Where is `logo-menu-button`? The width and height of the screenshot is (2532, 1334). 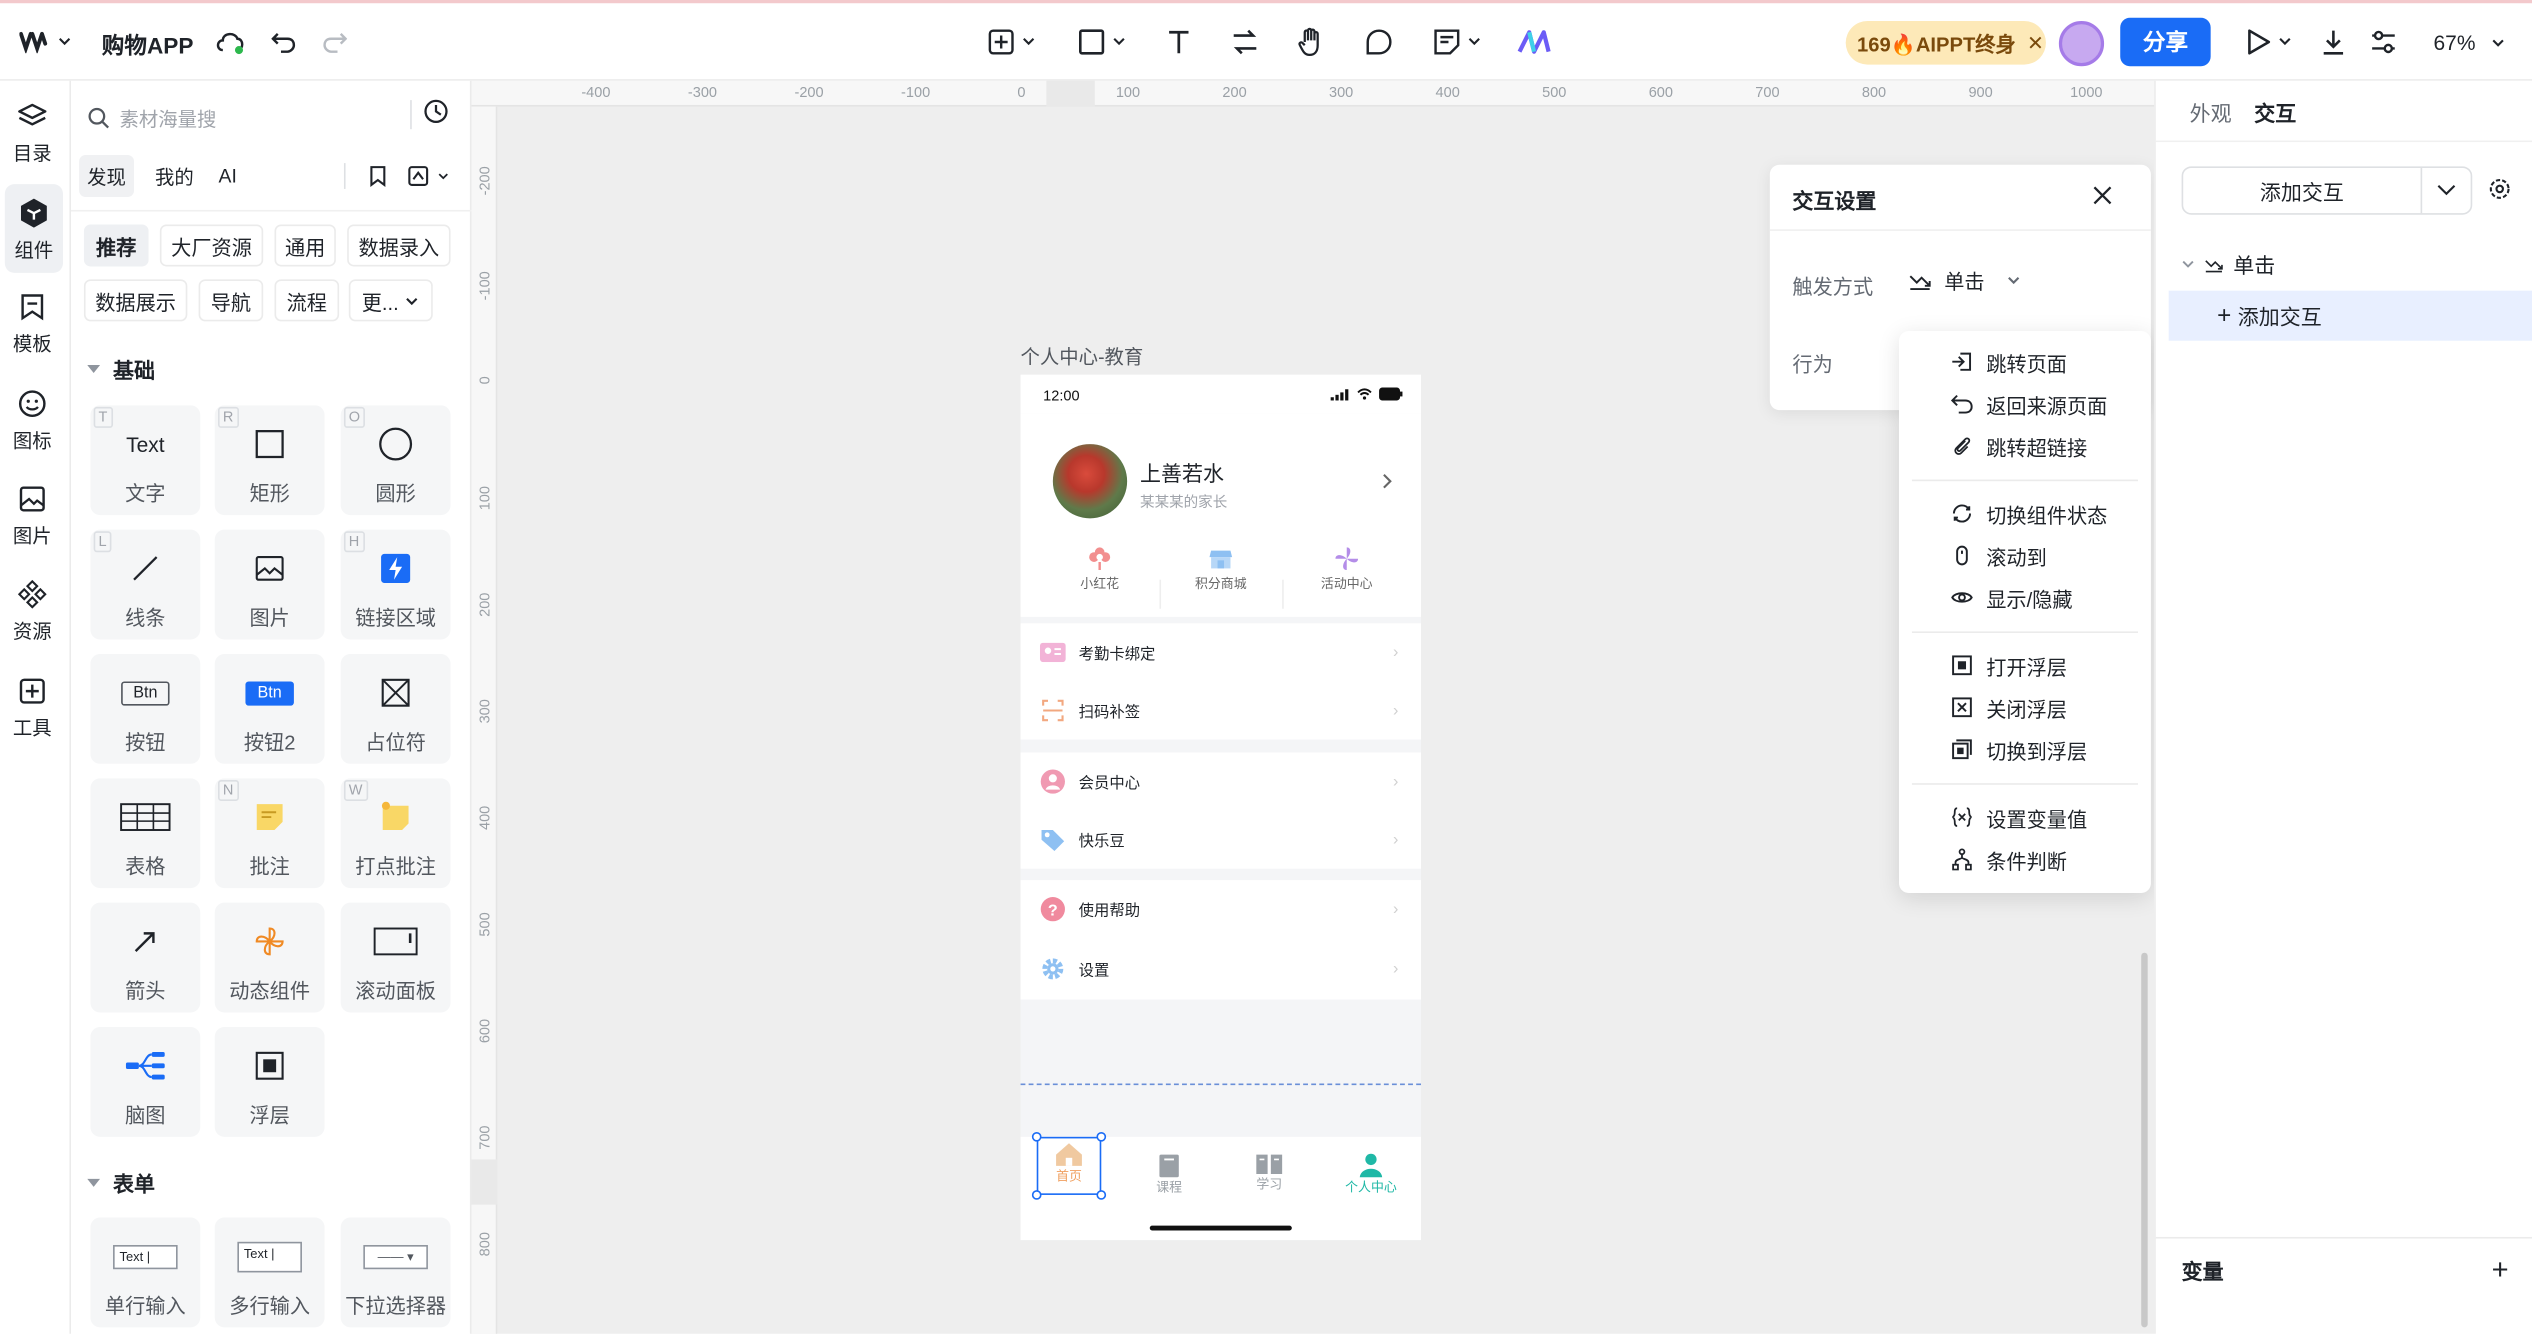
logo-menu-button is located at coordinates (45, 42).